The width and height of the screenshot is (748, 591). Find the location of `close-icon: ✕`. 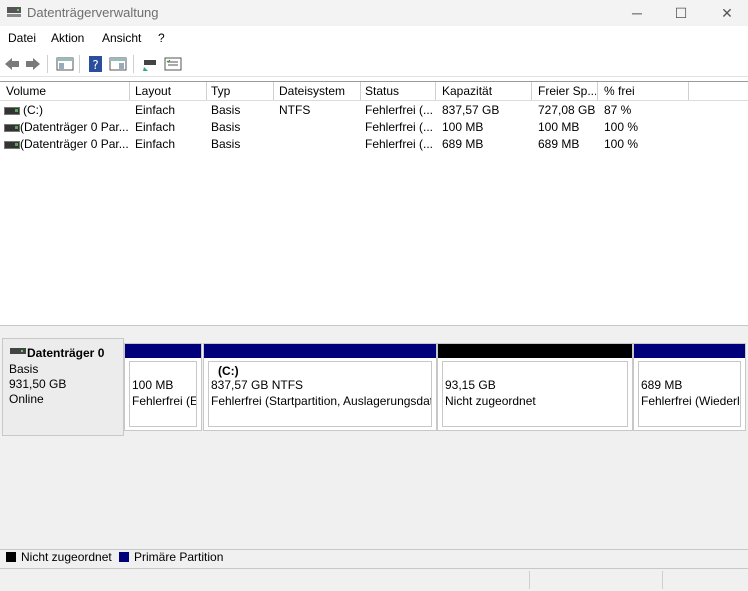

close-icon: ✕ is located at coordinates (727, 12).